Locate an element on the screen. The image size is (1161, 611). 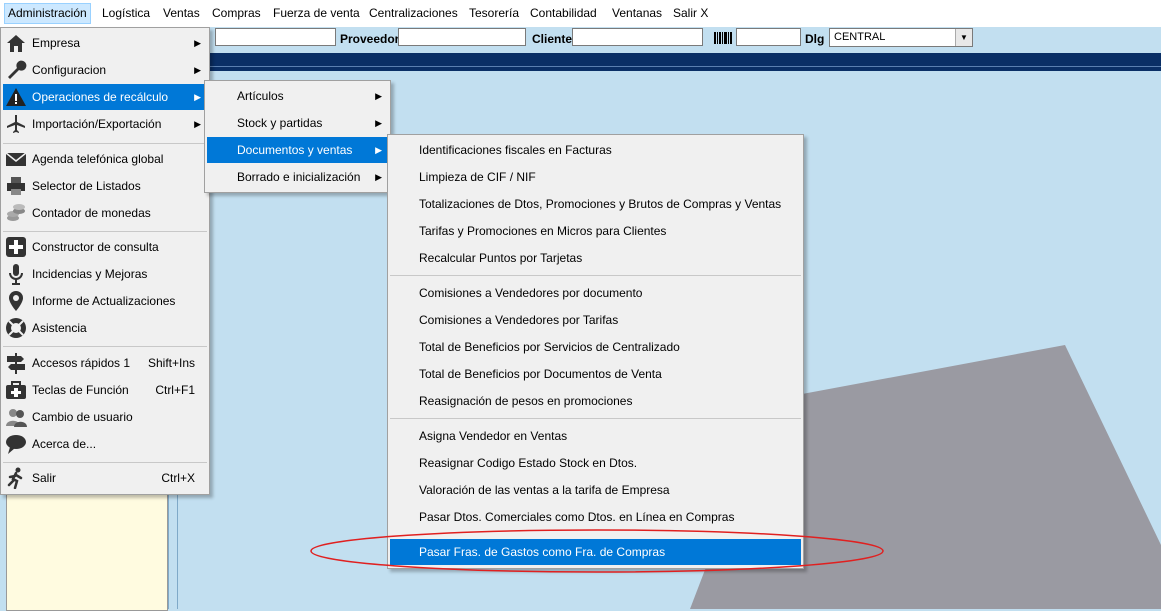
airplane-icon is located at coordinates (16, 124).